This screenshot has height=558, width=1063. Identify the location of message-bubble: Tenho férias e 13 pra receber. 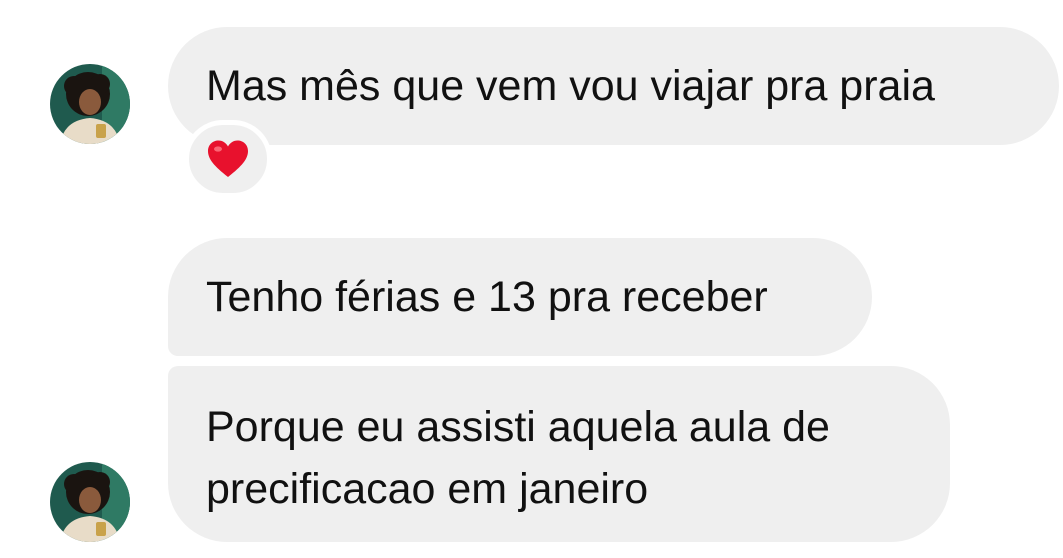
(520, 297).